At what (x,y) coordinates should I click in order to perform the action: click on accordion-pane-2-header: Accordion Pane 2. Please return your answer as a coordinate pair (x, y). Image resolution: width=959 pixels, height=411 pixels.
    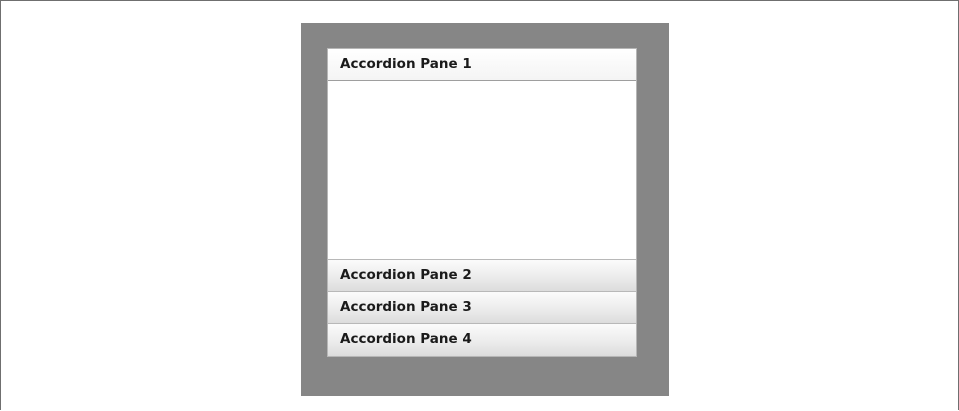
    Looking at the image, I should click on (482, 276).